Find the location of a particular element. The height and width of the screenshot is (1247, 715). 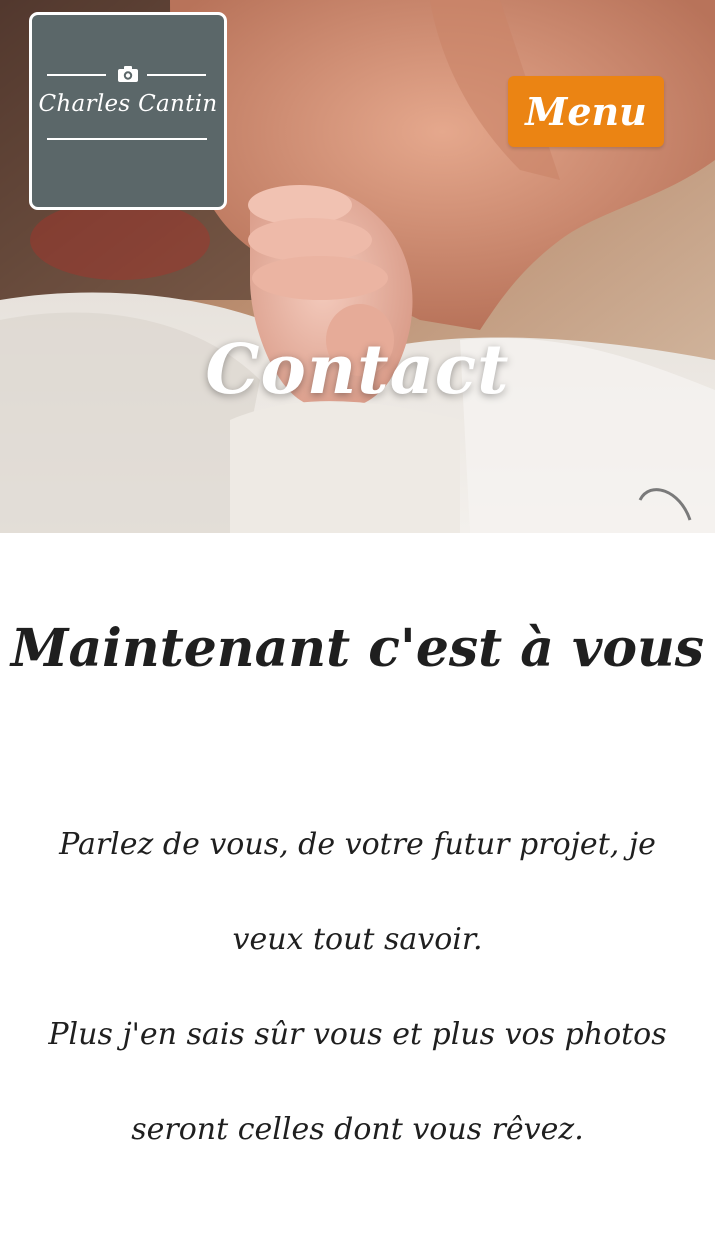

section-heading: Maintenant c'est à vous is located at coordinates (357, 648).